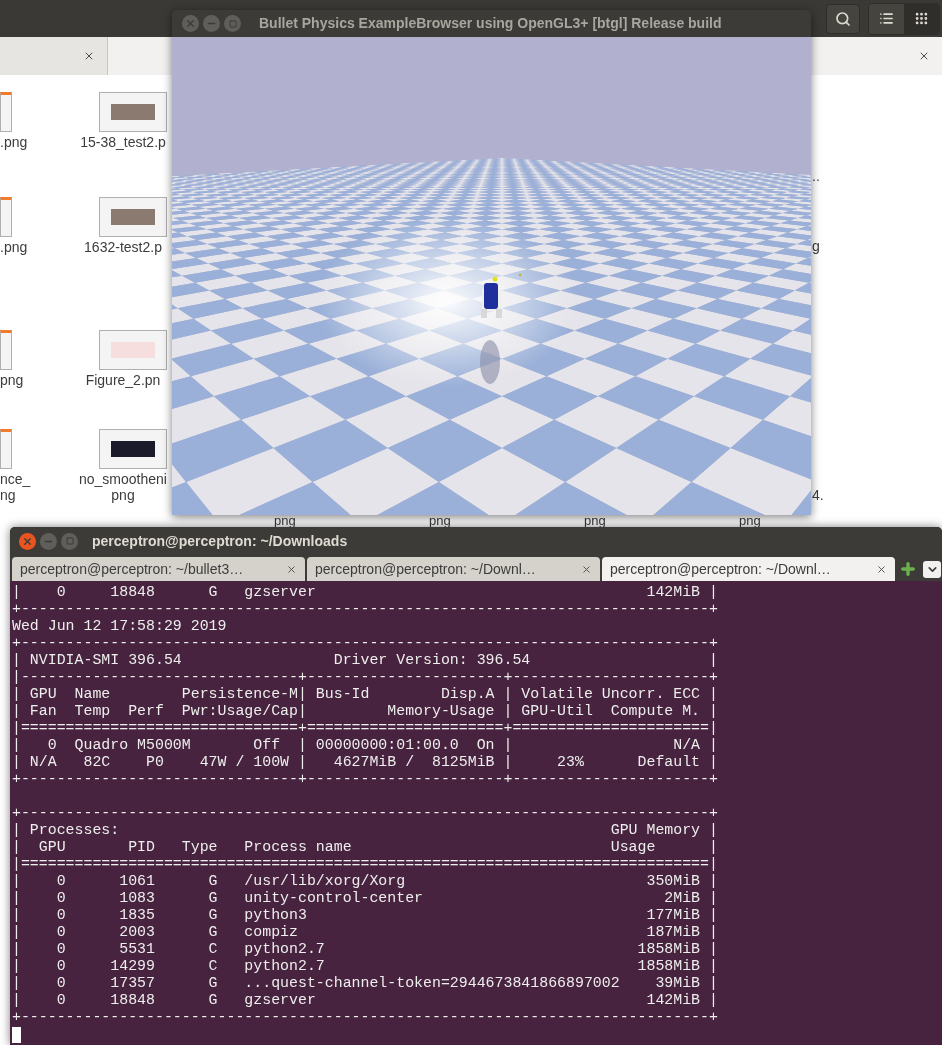 The height and width of the screenshot is (1045, 942). Describe the element at coordinates (365, 915) in the screenshot. I see `terminal-line: | 0 1835 G python3 177MiB |` at that location.